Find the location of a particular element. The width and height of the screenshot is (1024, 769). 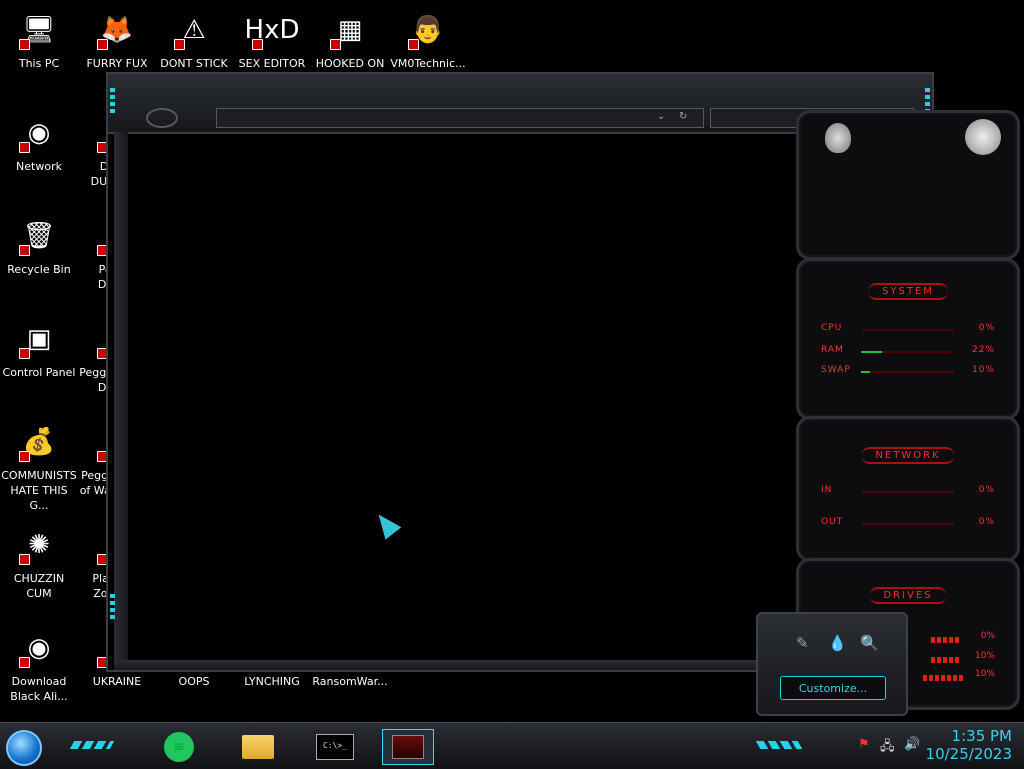

address-bar: ⌄ ↻ is located at coordinates (460, 118).